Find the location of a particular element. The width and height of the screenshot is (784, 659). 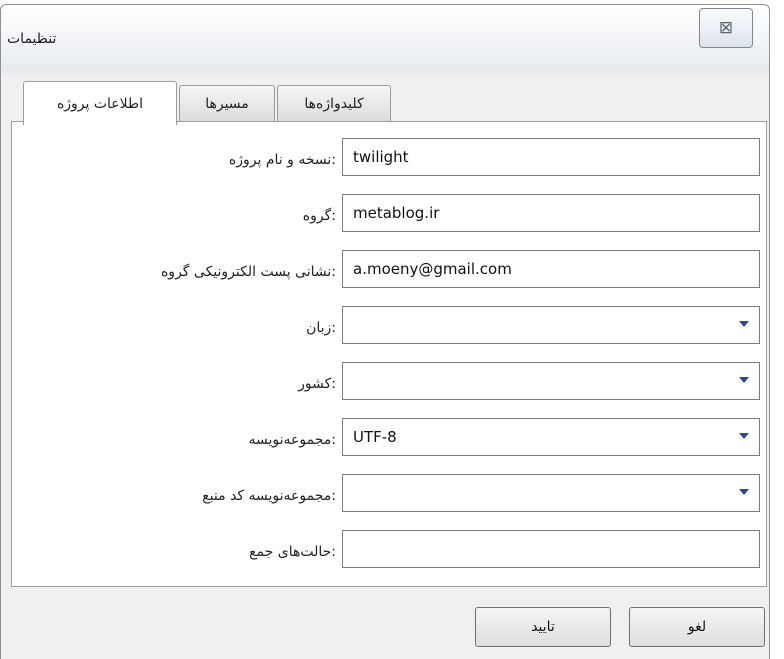

tab-label: مسیرها is located at coordinates (227, 103).